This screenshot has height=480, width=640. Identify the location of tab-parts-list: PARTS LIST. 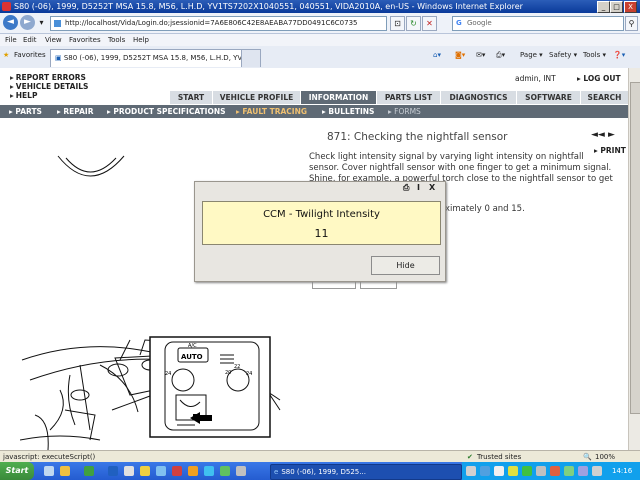
(409, 97).